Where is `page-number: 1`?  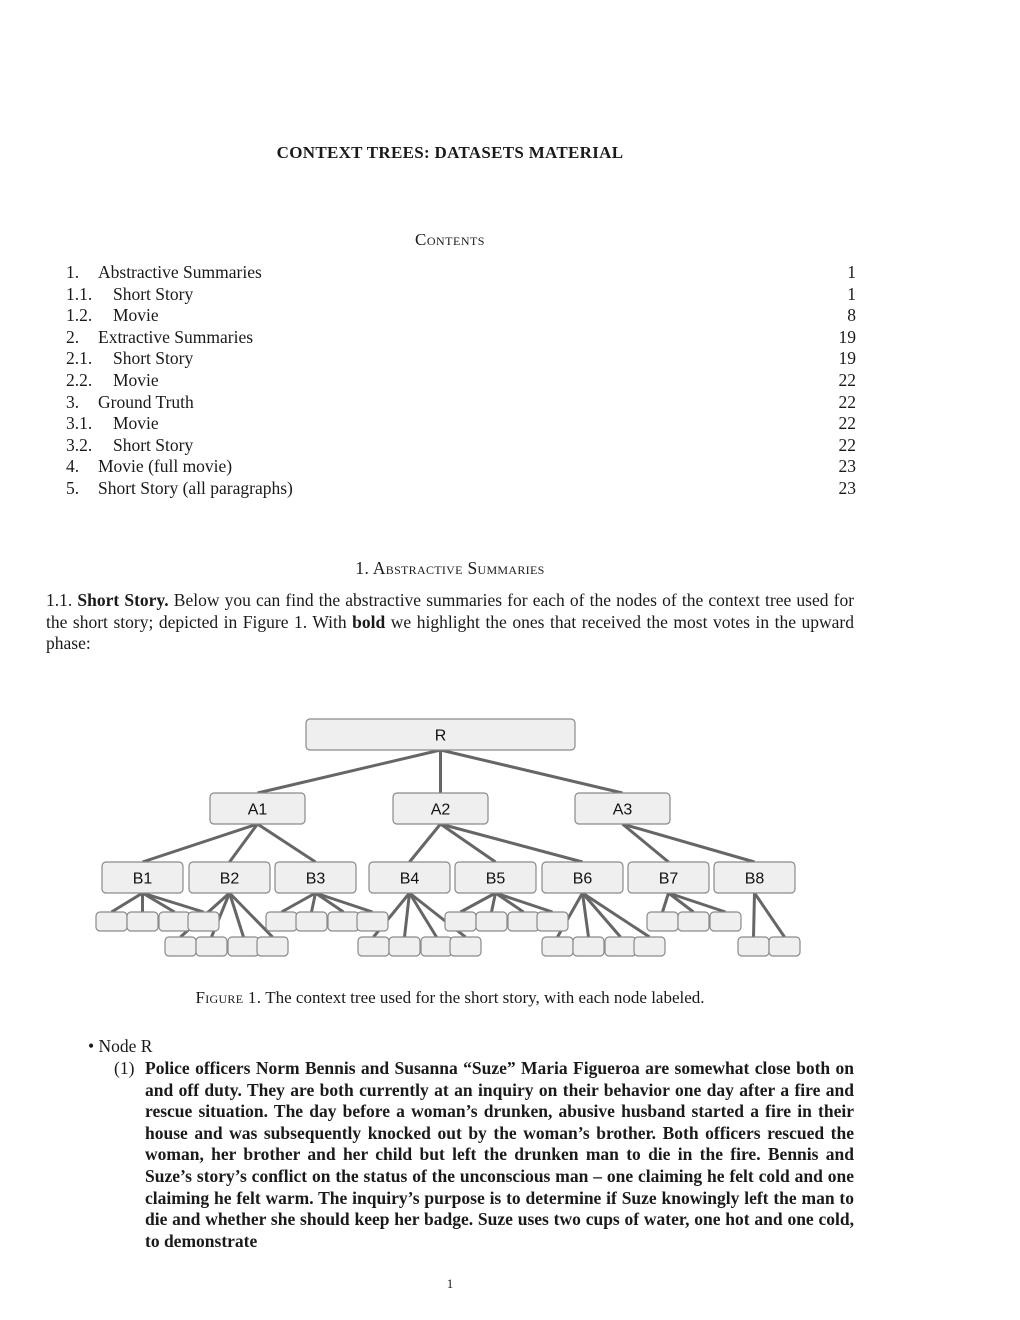 page-number: 1 is located at coordinates (450, 1283).